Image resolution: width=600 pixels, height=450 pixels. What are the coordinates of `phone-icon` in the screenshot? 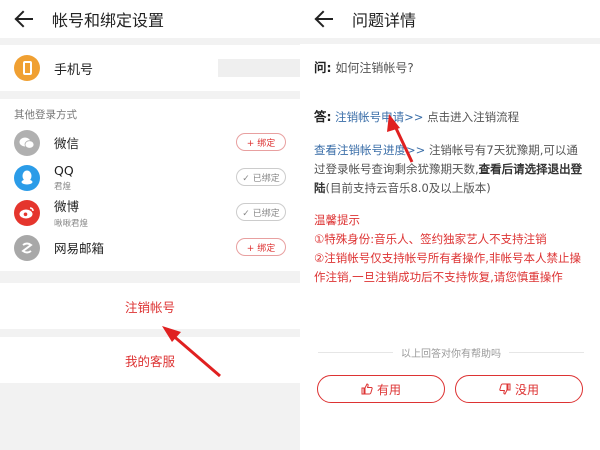 It's located at (27, 68).